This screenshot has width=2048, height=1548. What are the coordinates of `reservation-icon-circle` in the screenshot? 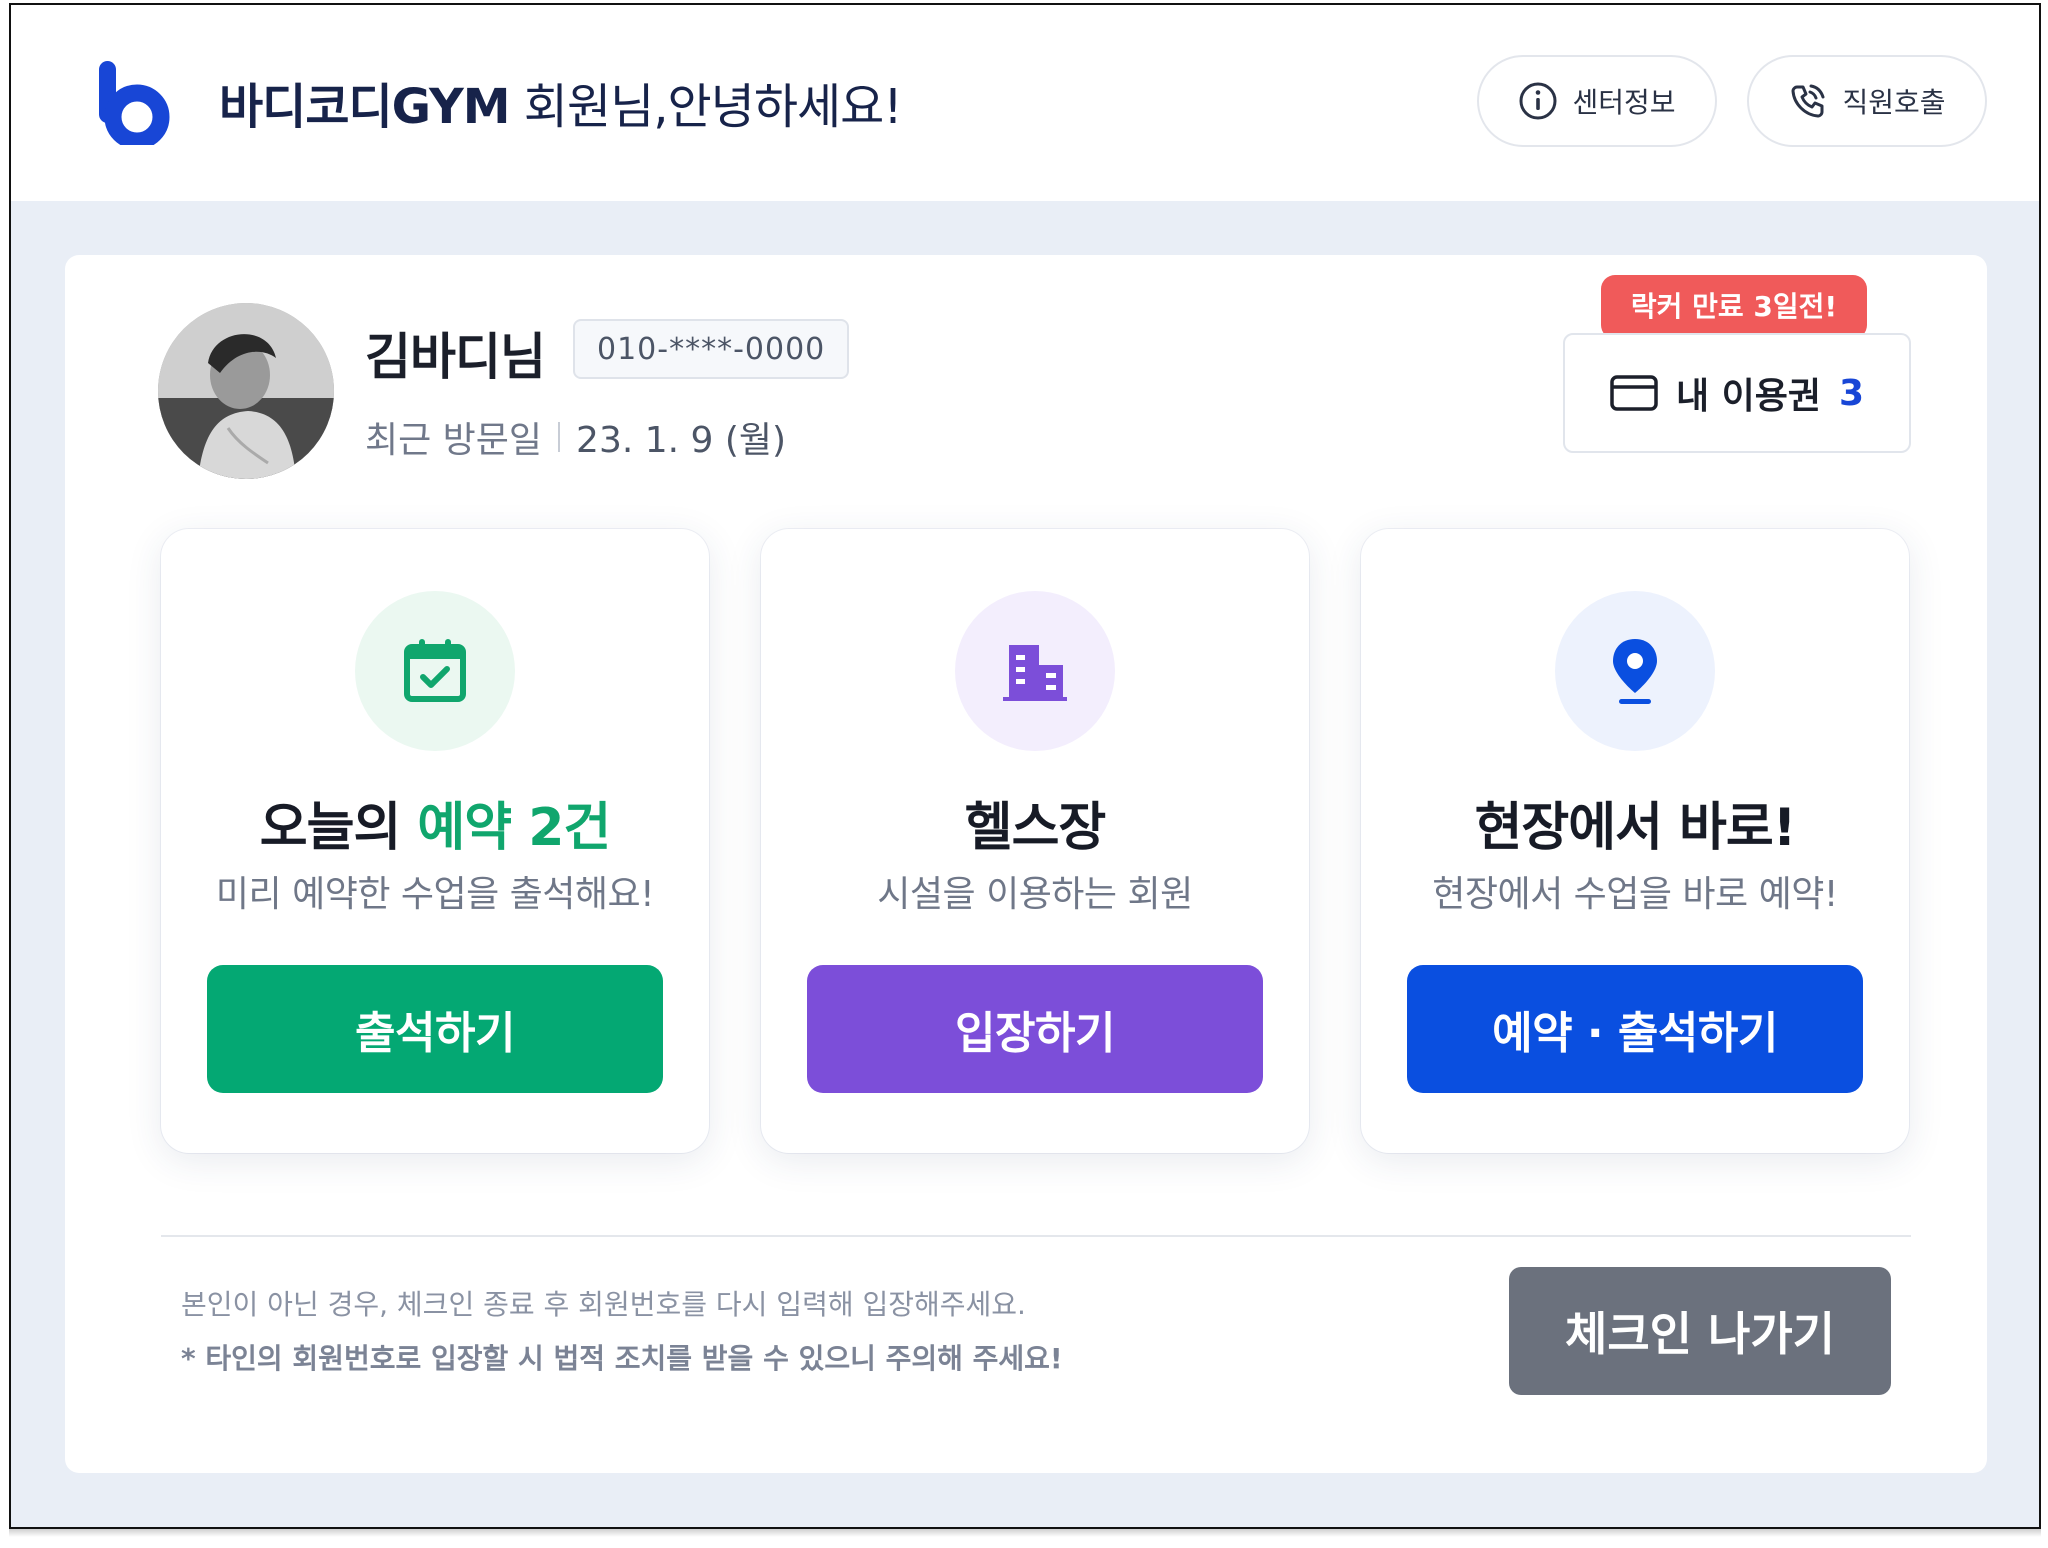 It's located at (435, 671).